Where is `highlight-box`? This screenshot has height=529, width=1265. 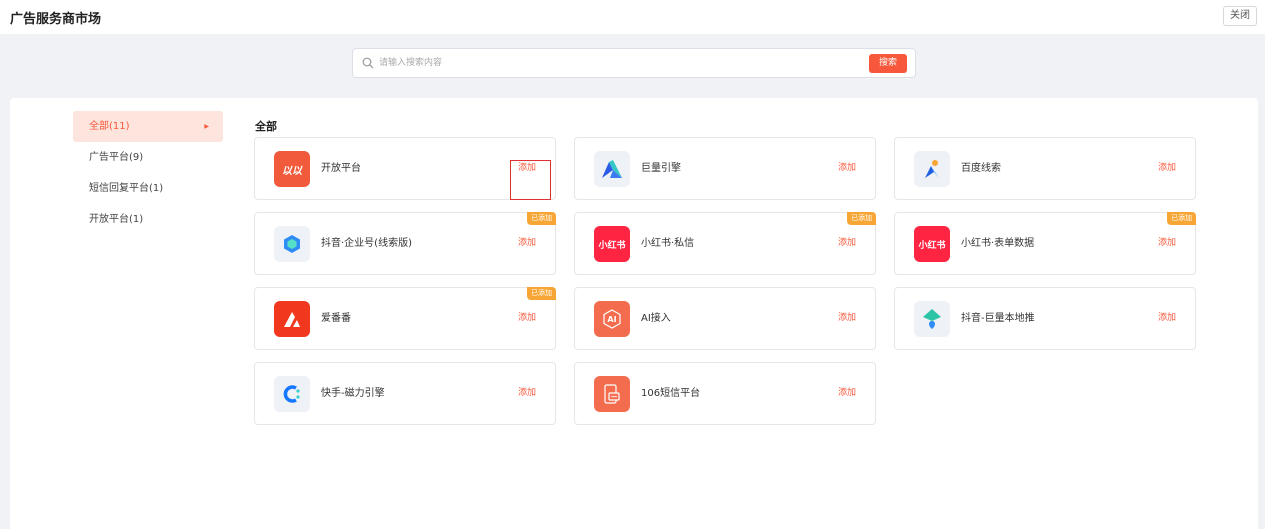
highlight-box is located at coordinates (530, 180).